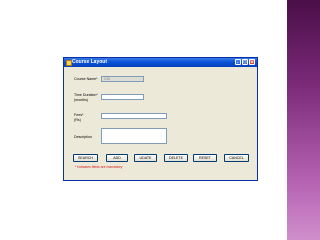  I want to click on fees-field, so click(134, 116).